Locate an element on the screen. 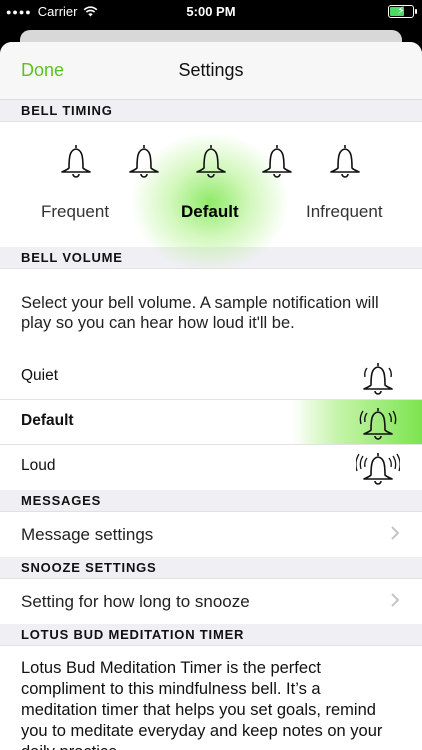 The height and width of the screenshot is (750, 422). volume-option-label: Quiet is located at coordinates (40, 375).